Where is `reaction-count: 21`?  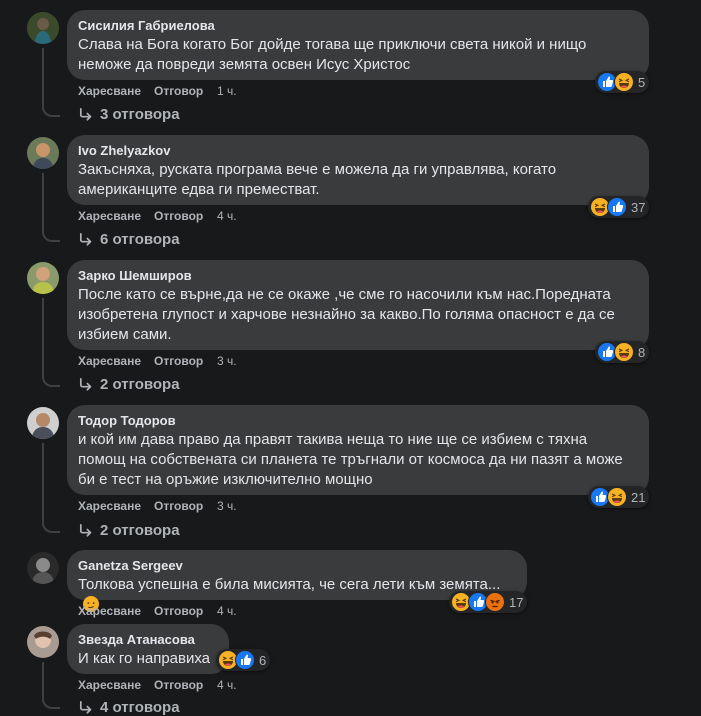 reaction-count: 21 is located at coordinates (638, 497).